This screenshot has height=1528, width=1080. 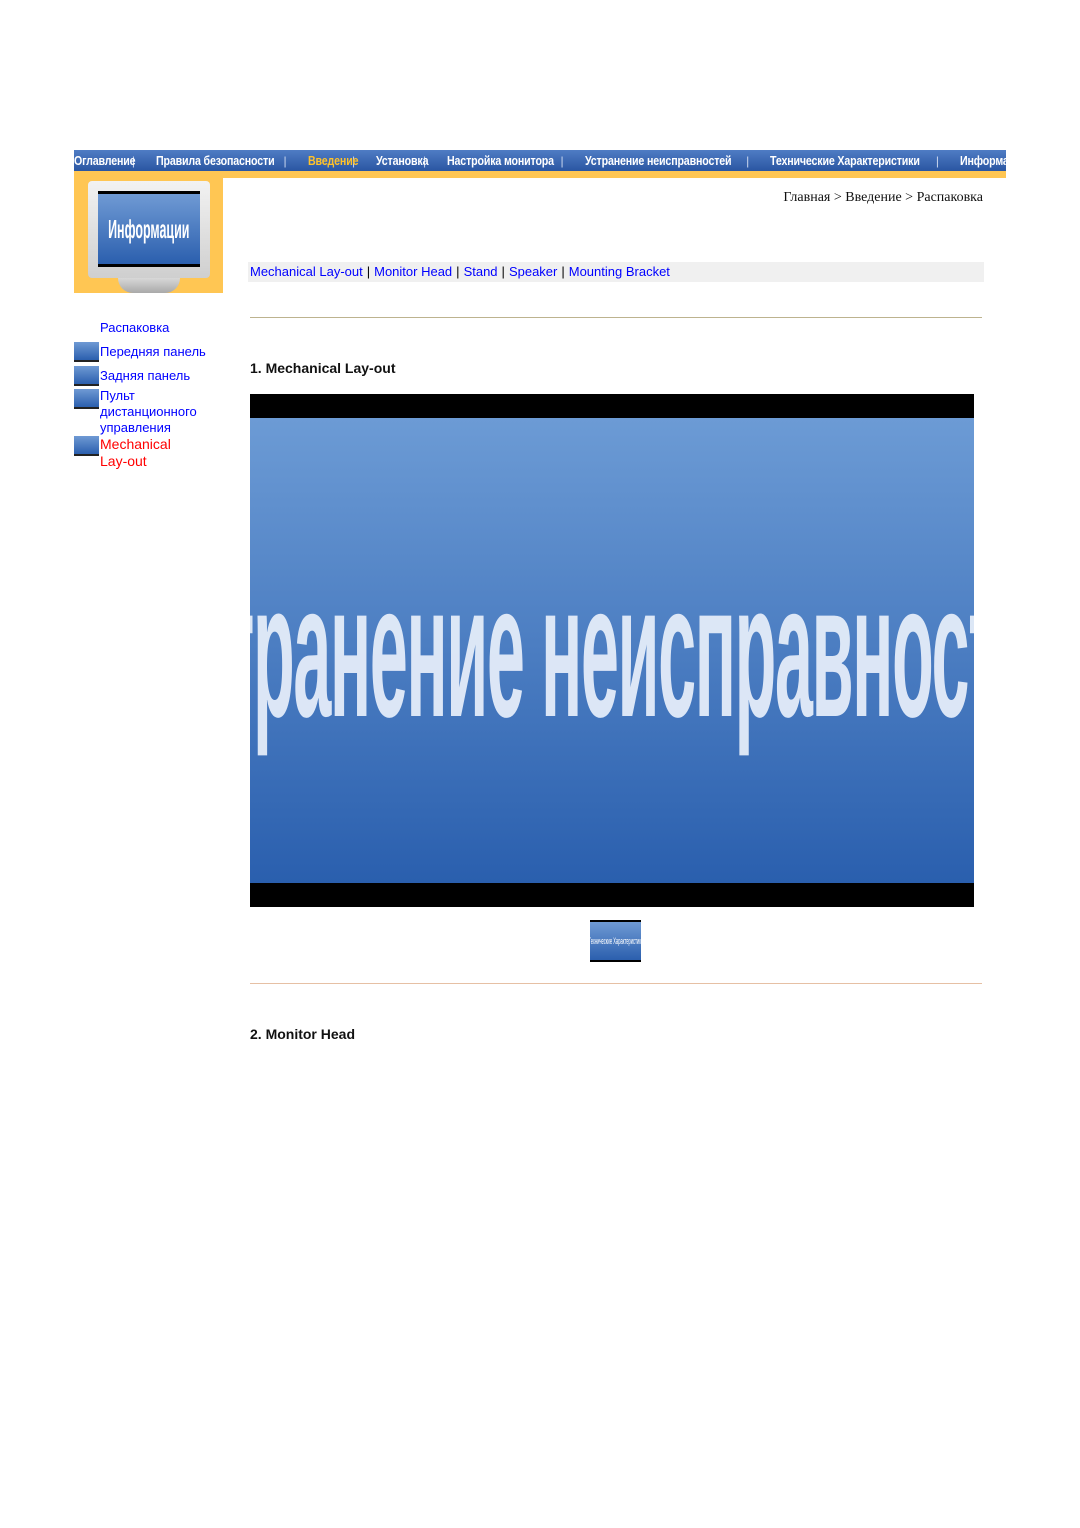 What do you see at coordinates (658, 160) in the screenshot?
I see `topnav-item-troubleshooting: Устранение неисправностей` at bounding box center [658, 160].